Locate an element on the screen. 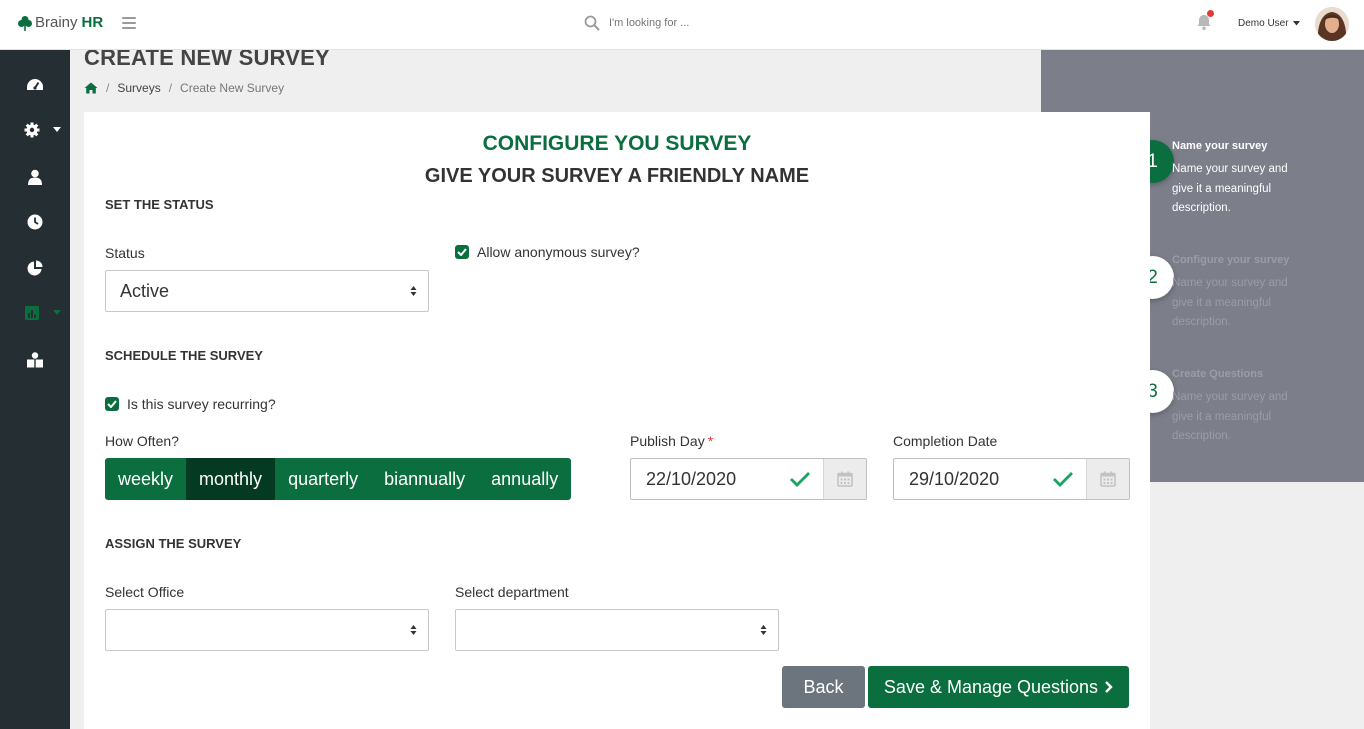 The image size is (1364, 729). user-menu: Demo User is located at coordinates (1269, 23).